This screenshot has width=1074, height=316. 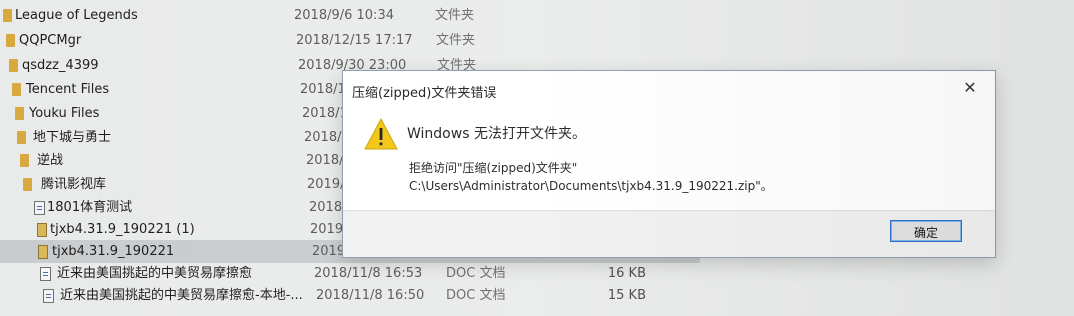 I want to click on file-name: 腾讯影视库, so click(x=74, y=184).